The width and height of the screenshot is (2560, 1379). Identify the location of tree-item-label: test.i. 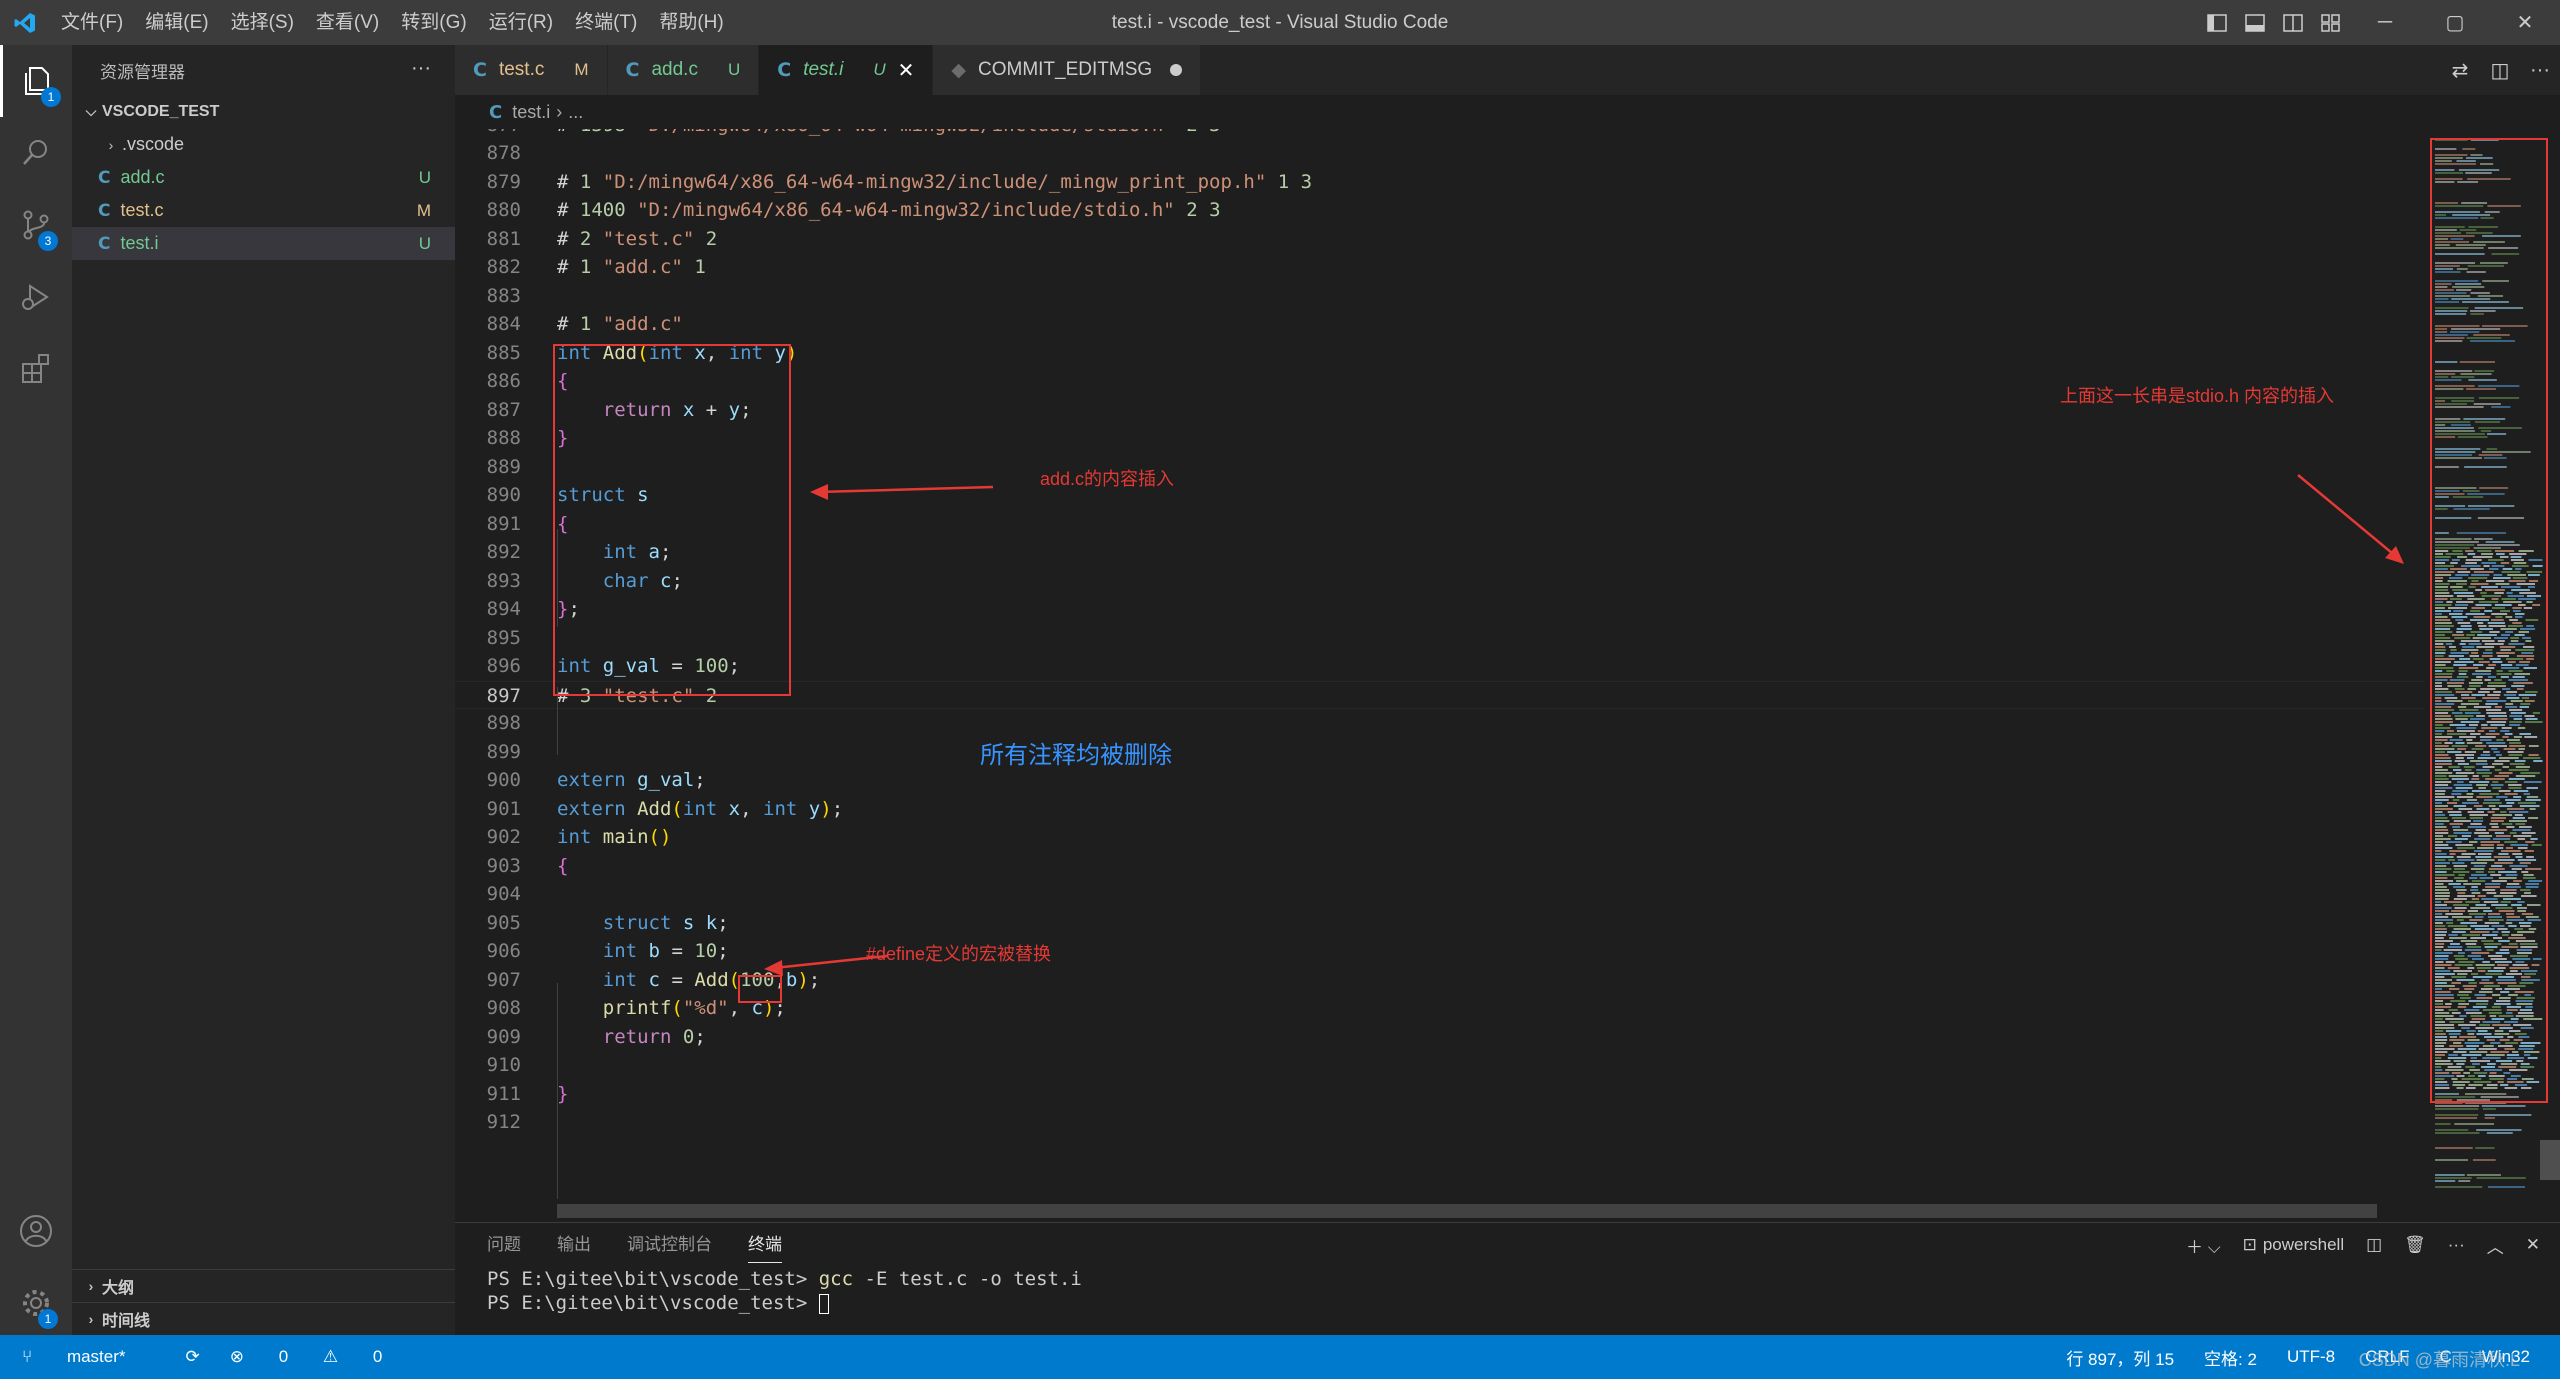
(139, 243).